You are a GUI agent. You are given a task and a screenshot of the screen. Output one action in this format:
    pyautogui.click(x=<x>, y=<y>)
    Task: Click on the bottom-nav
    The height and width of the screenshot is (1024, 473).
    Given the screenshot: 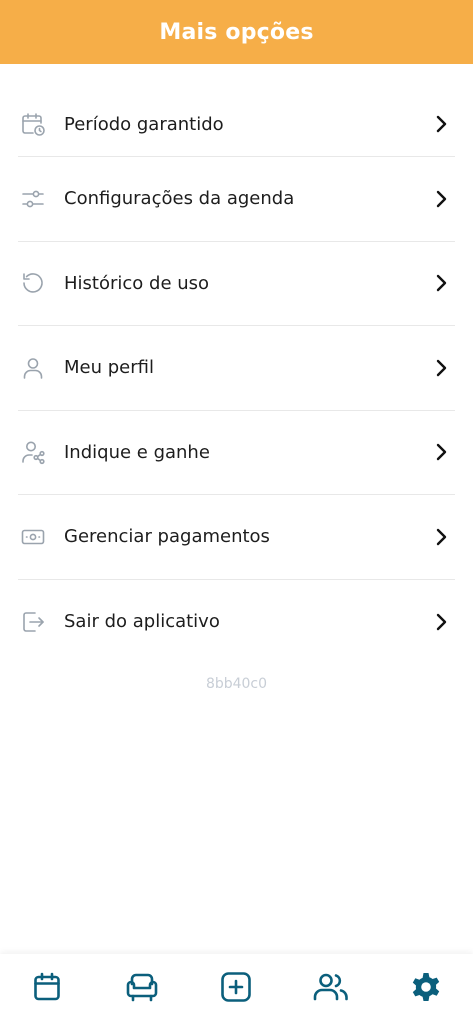 What is the action you would take?
    pyautogui.click(x=236, y=989)
    